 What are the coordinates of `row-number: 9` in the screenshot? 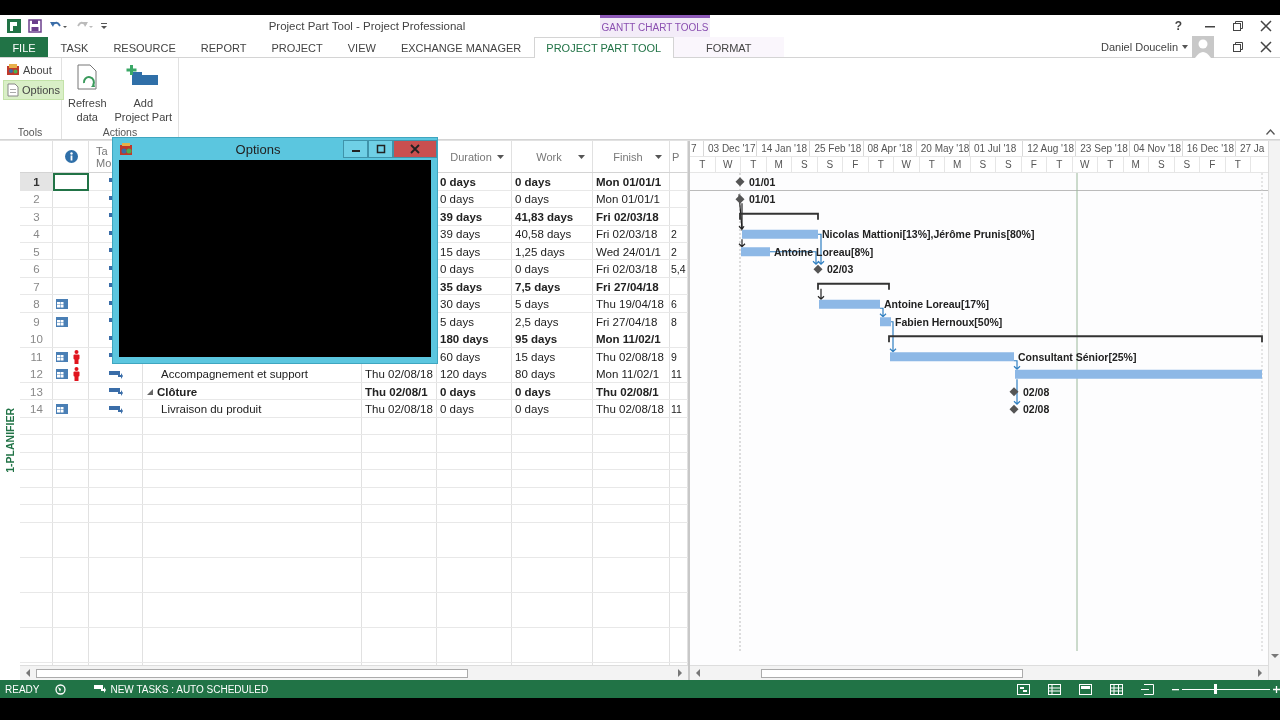 It's located at (36, 322).